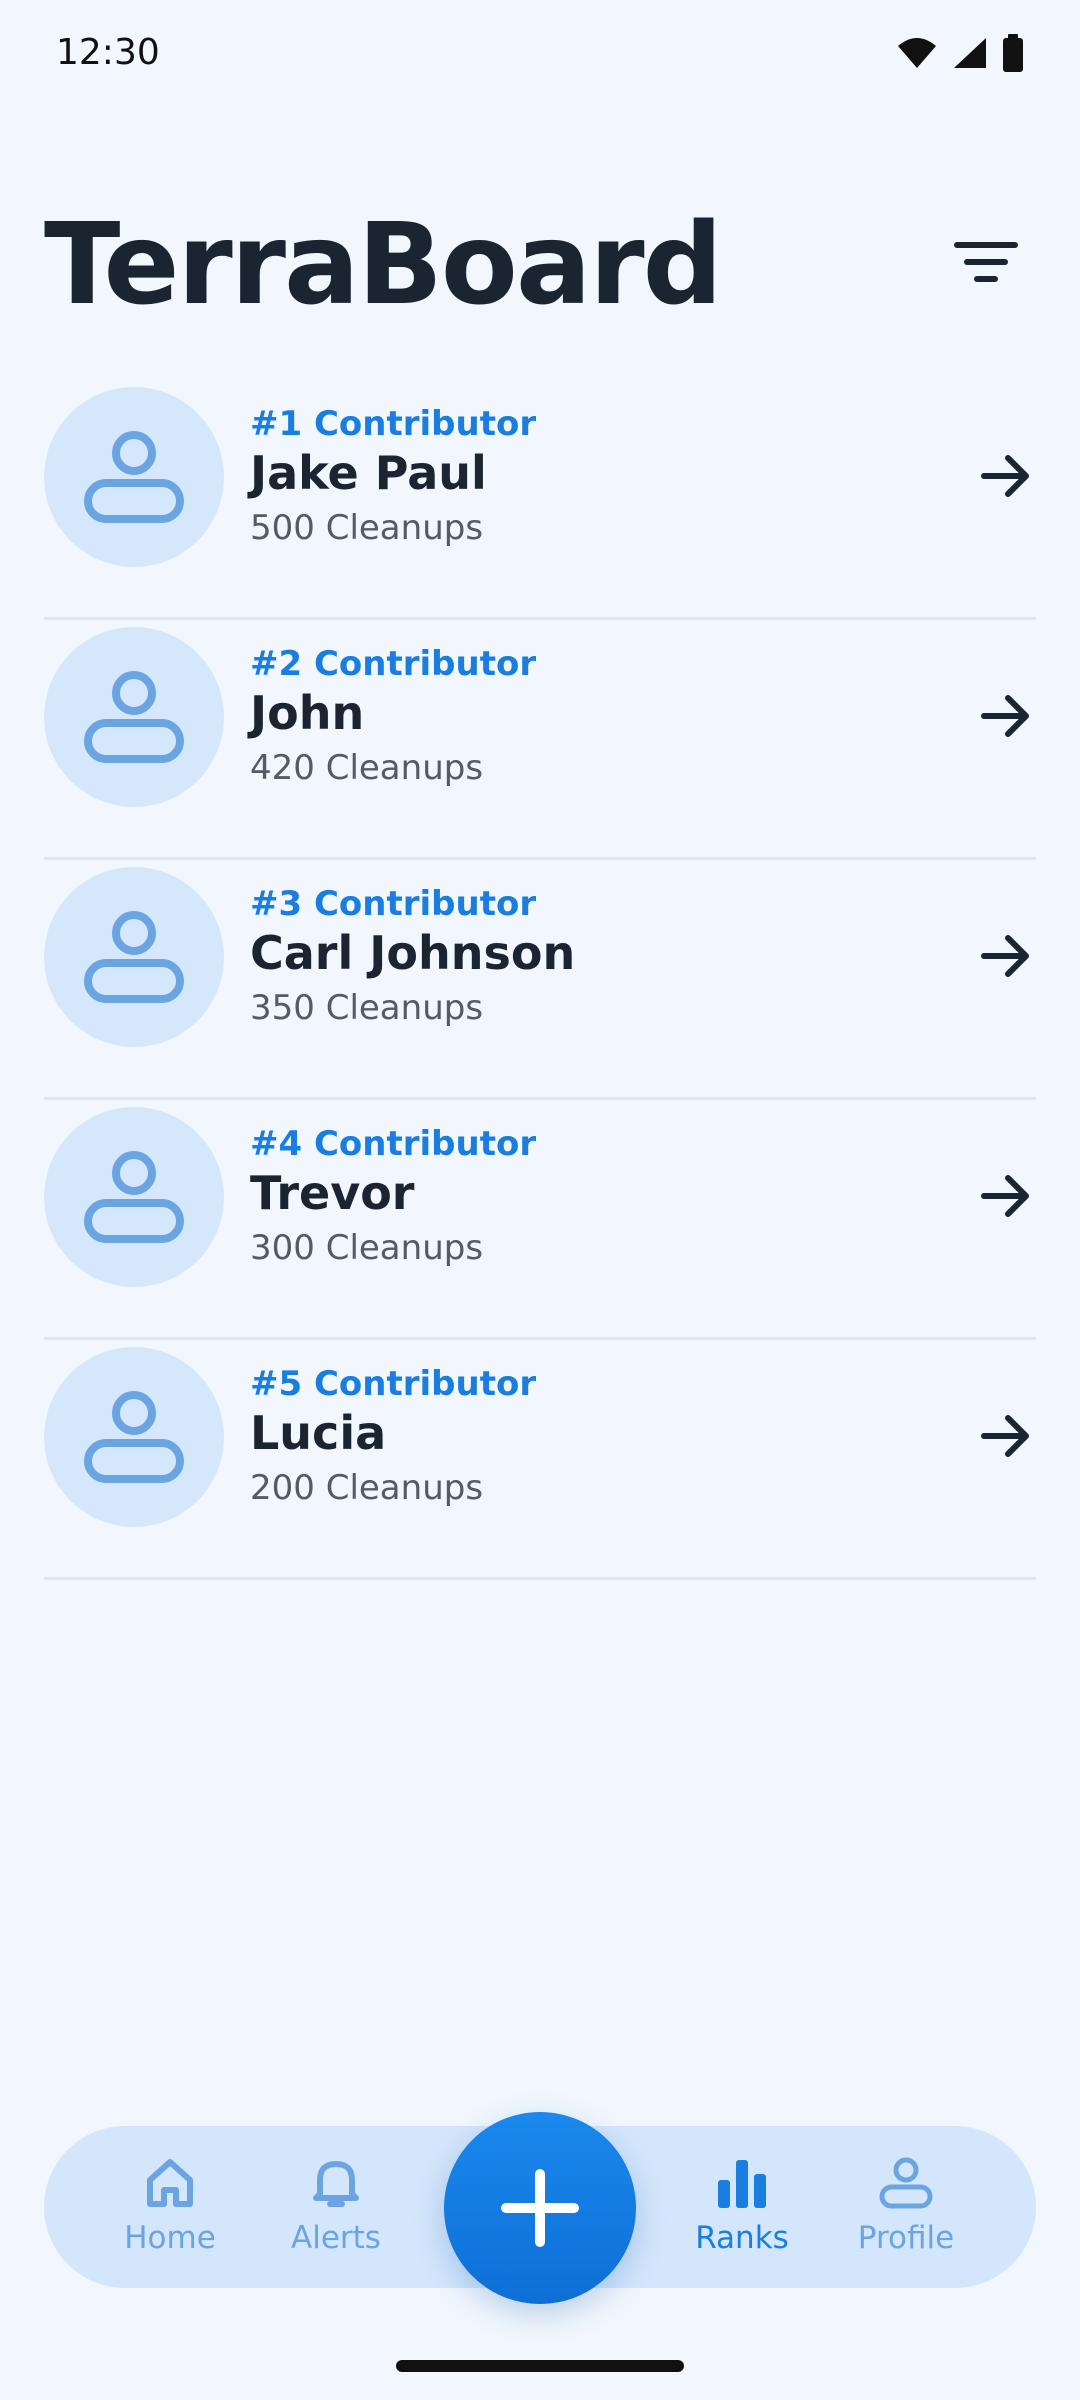 This screenshot has width=1080, height=2400. What do you see at coordinates (170, 2183) in the screenshot?
I see `home-icon` at bounding box center [170, 2183].